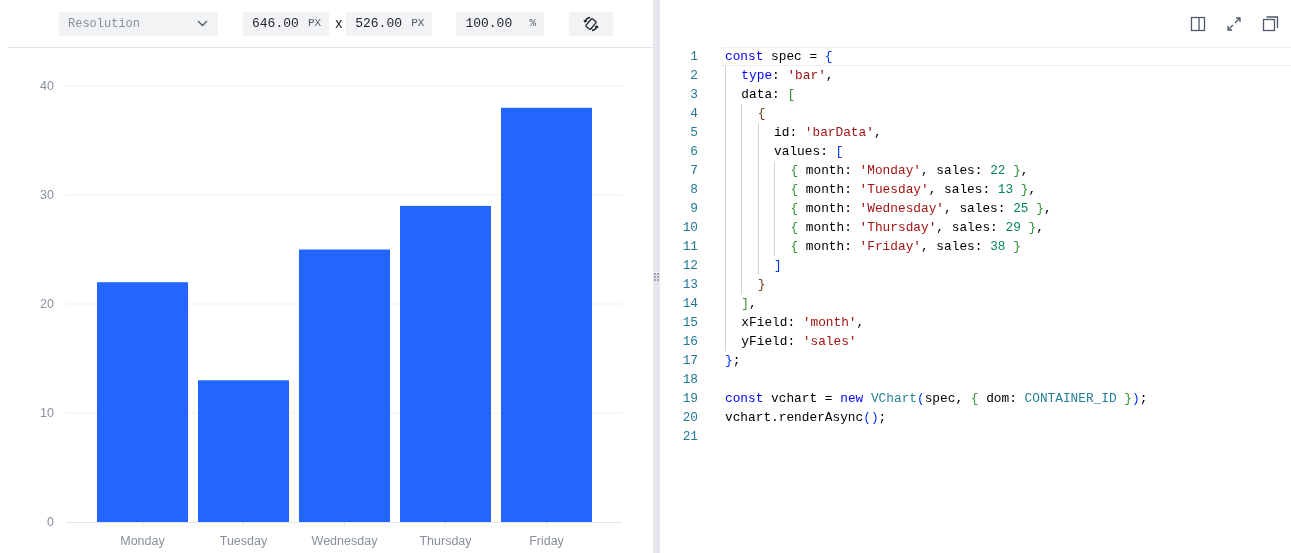 The height and width of the screenshot is (553, 1291). Describe the element at coordinates (693, 57) in the screenshot. I see `line-number: 1` at that location.